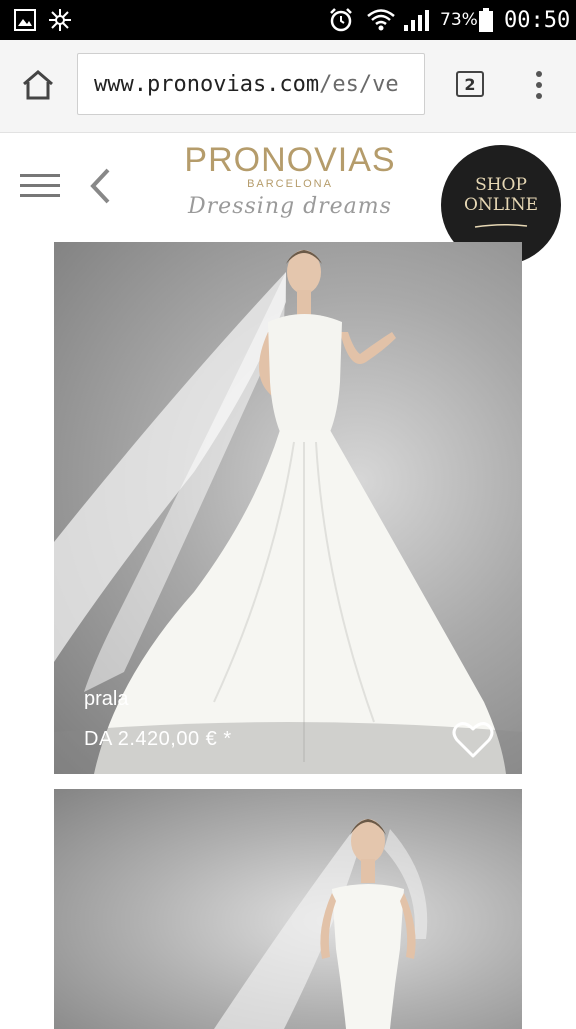 The width and height of the screenshot is (576, 1029). Describe the element at coordinates (359, 84) in the screenshot. I see `url-path: /es/ve` at that location.